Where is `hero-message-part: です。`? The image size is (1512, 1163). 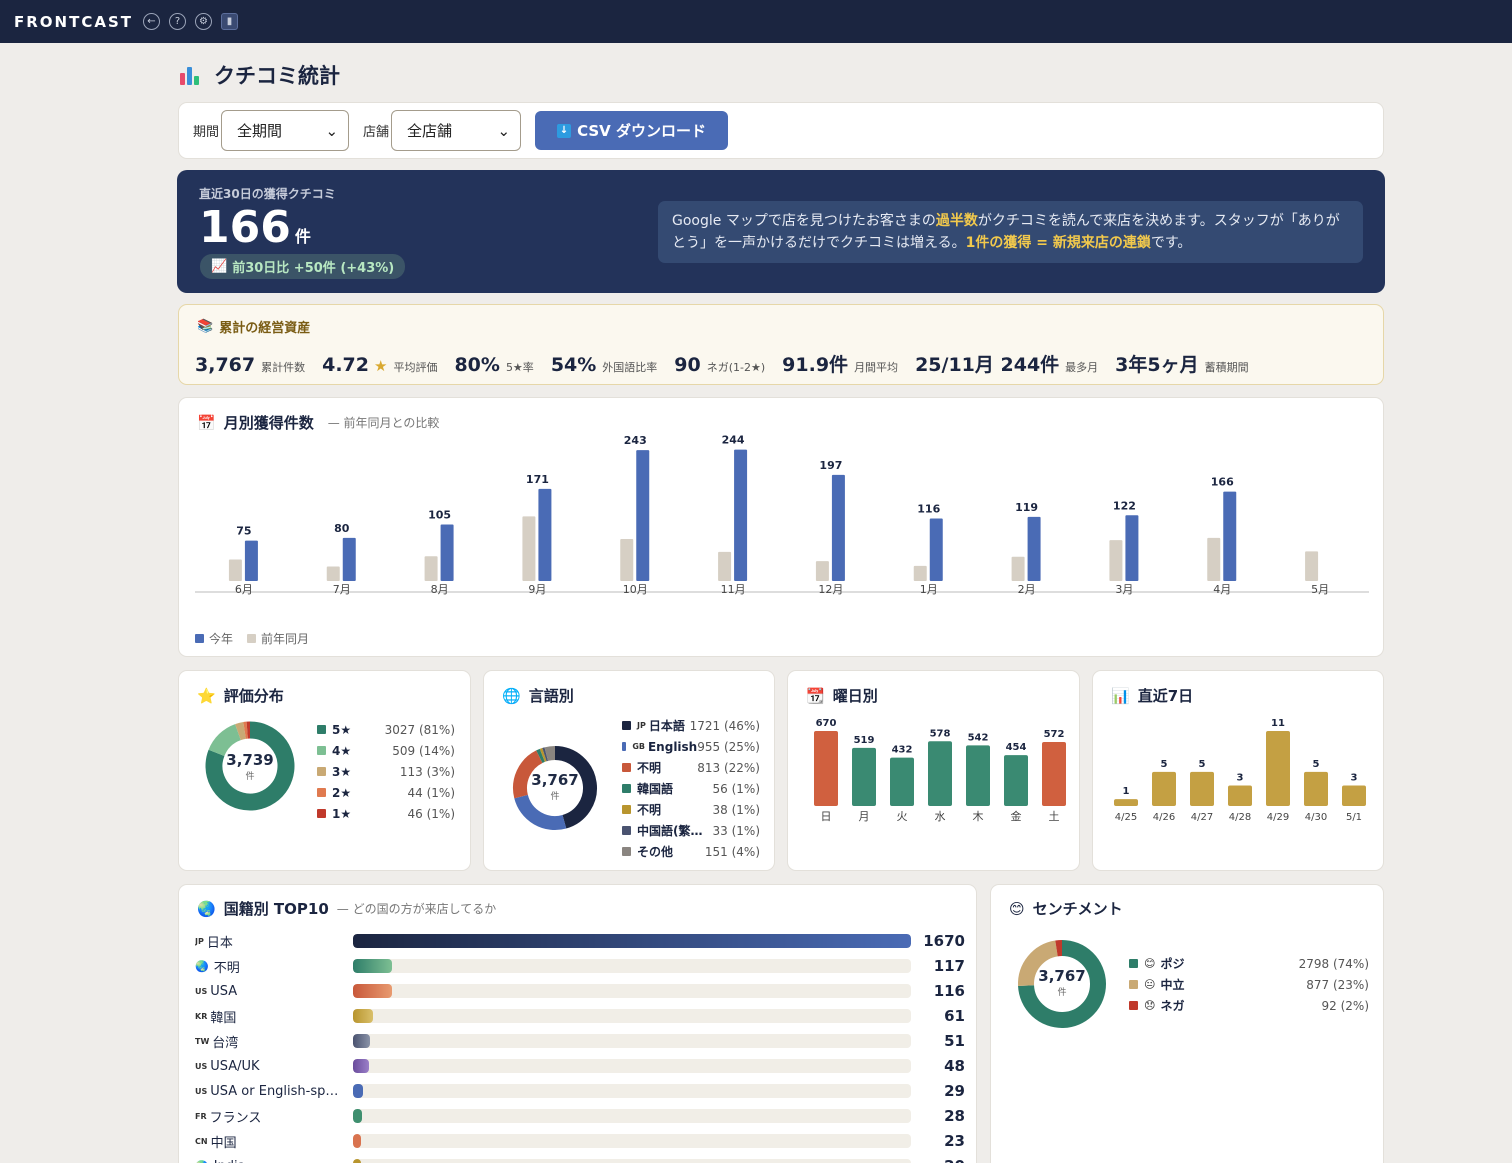
hero-message-part: です。 is located at coordinates (1171, 243).